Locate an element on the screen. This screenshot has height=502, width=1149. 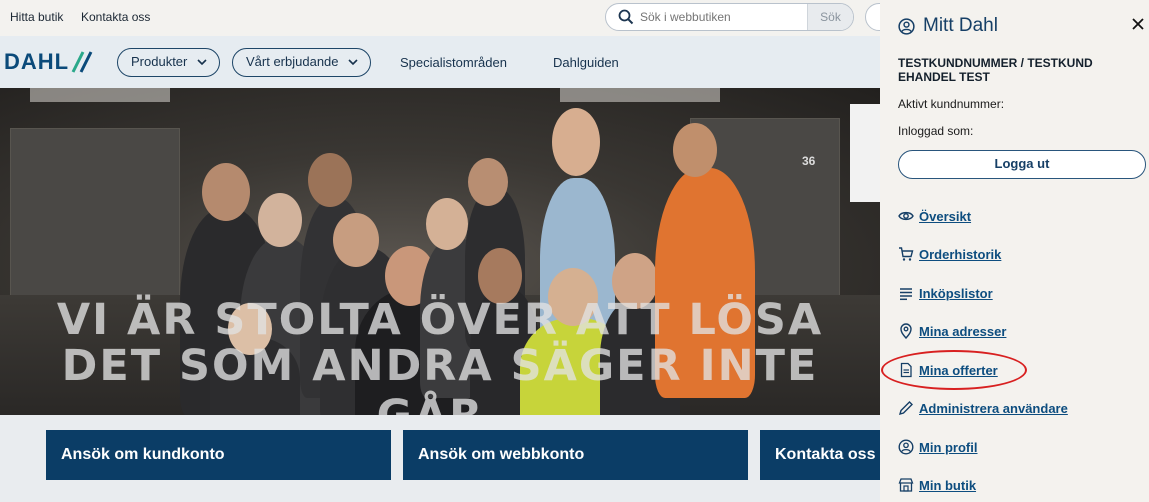
hero-headline-line-2: DET SOM ANDRA SÄGER INTE GÅR. is located at coordinates (440, 378).